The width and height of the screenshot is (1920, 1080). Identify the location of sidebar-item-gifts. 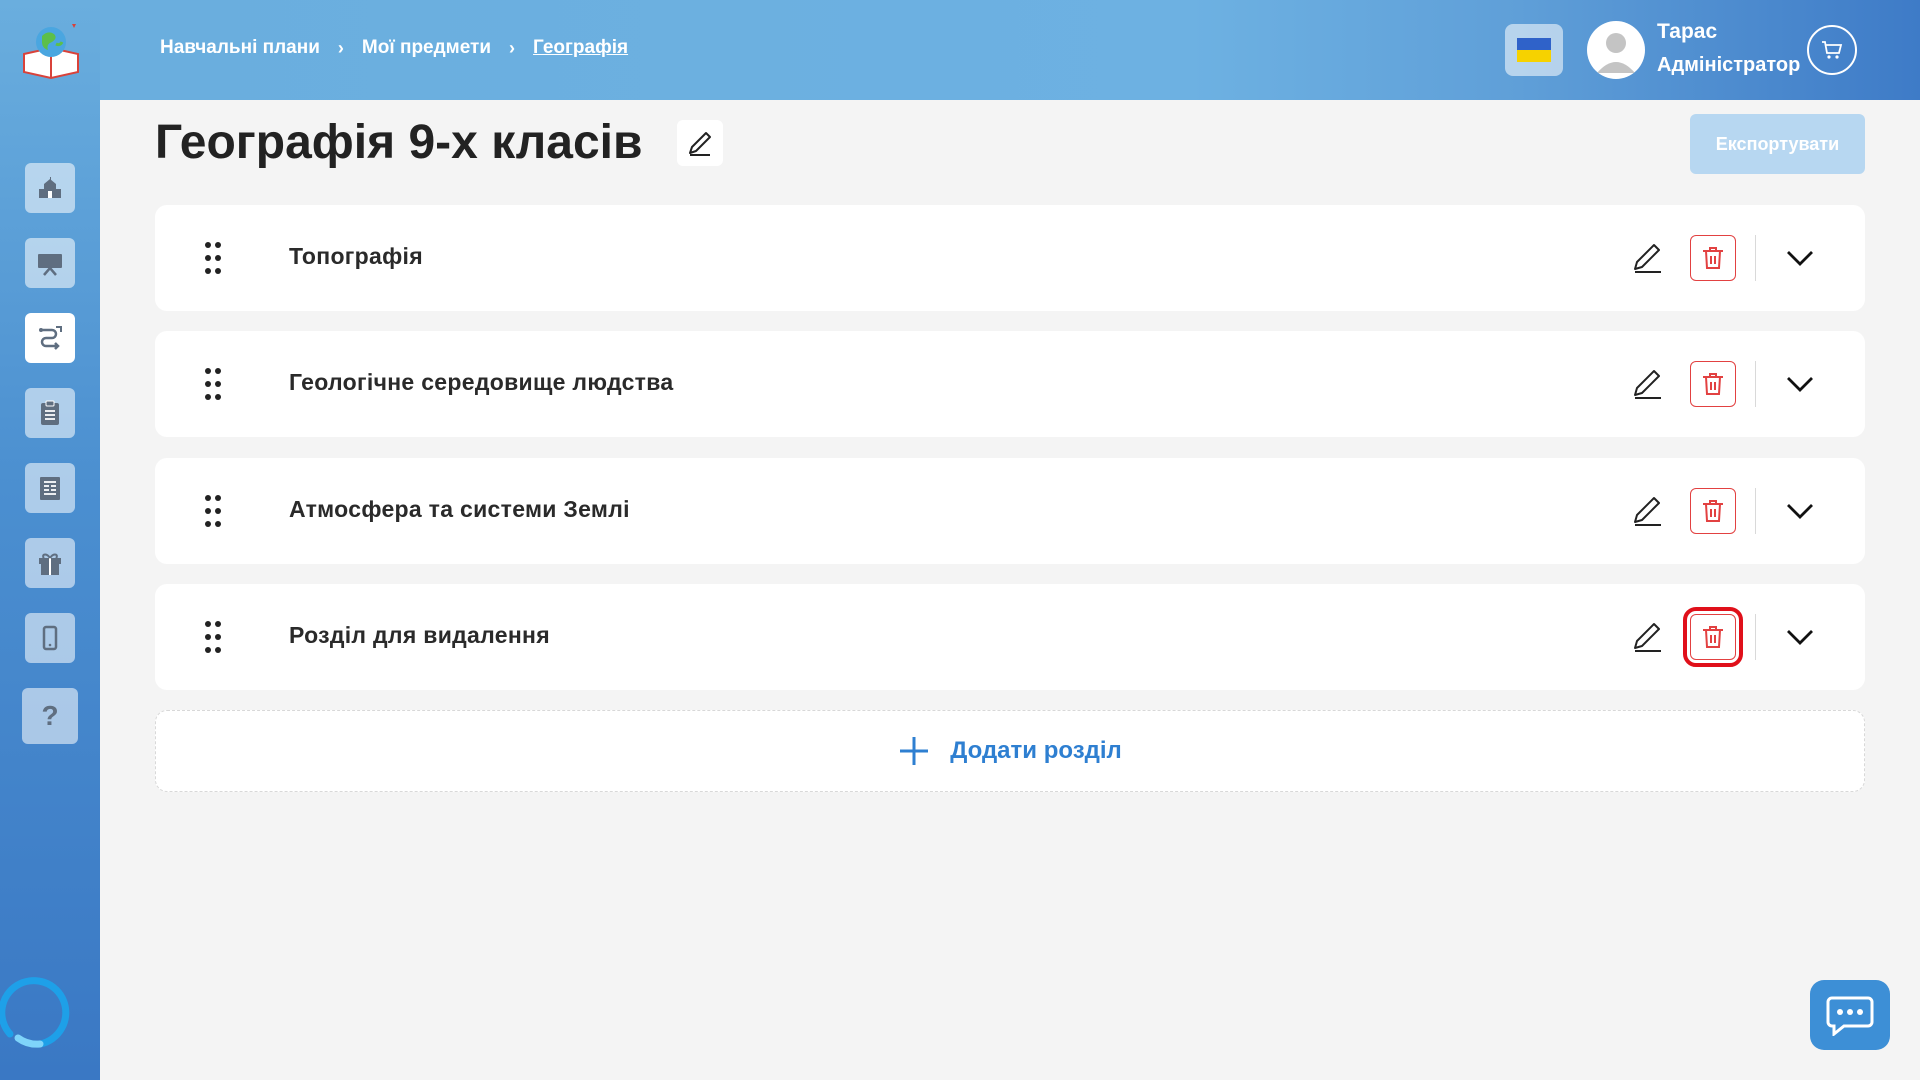
(50, 563).